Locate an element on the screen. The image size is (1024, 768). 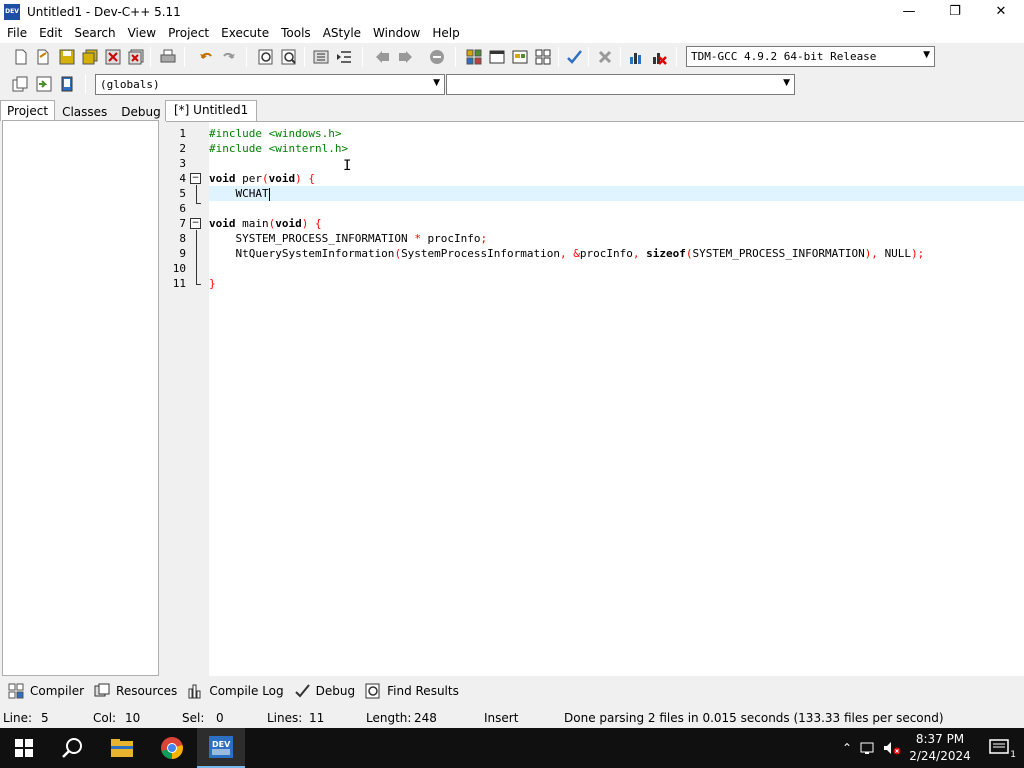
replace-icon is located at coordinates (289, 57).